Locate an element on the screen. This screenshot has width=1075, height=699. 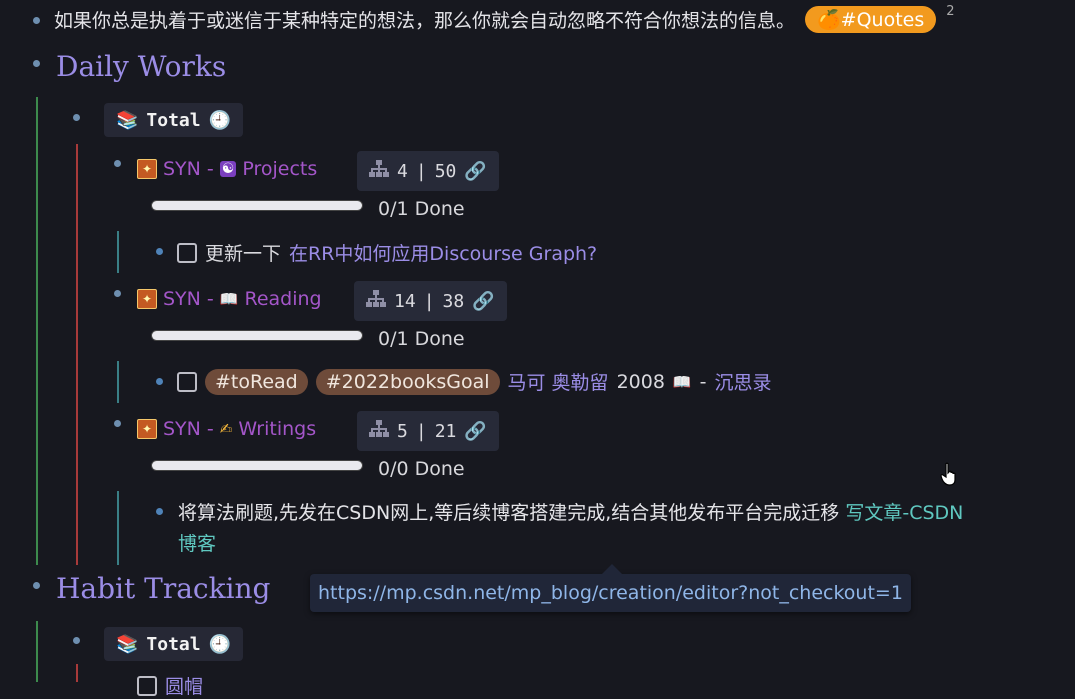
writings-progress-bar is located at coordinates (257, 465).